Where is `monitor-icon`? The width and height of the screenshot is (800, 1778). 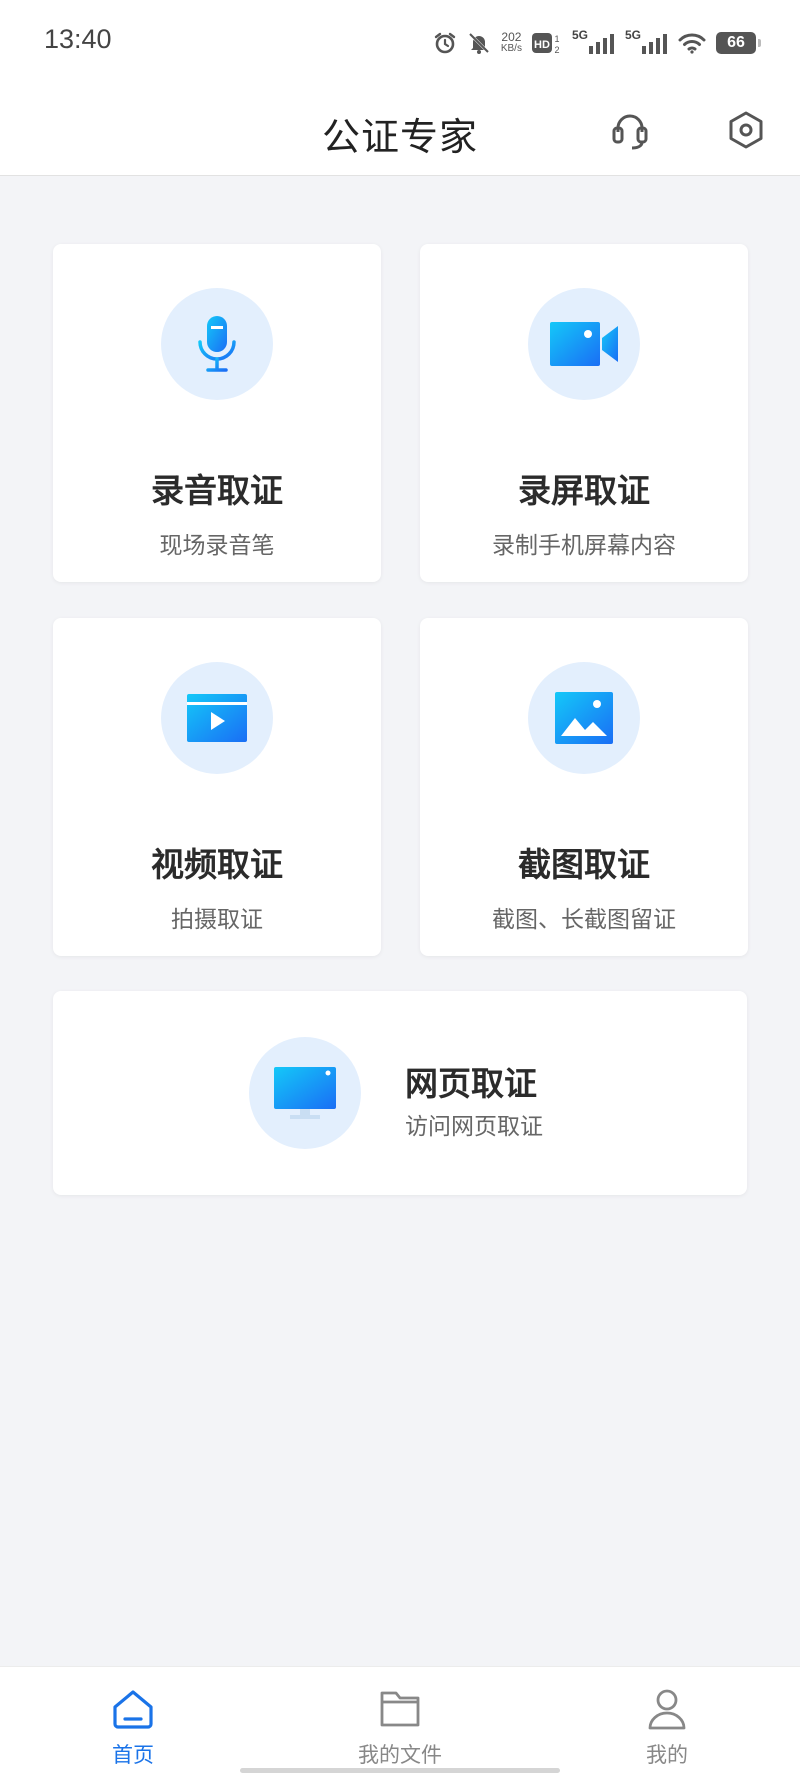 monitor-icon is located at coordinates (305, 1093).